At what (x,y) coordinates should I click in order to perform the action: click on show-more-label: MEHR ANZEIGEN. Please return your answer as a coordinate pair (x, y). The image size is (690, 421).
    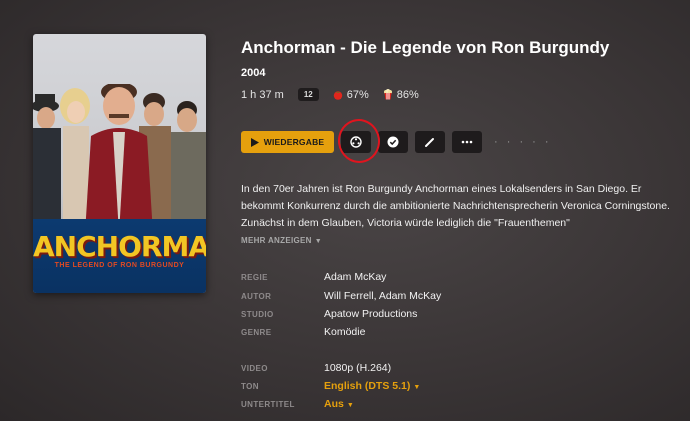
    Looking at the image, I should click on (276, 240).